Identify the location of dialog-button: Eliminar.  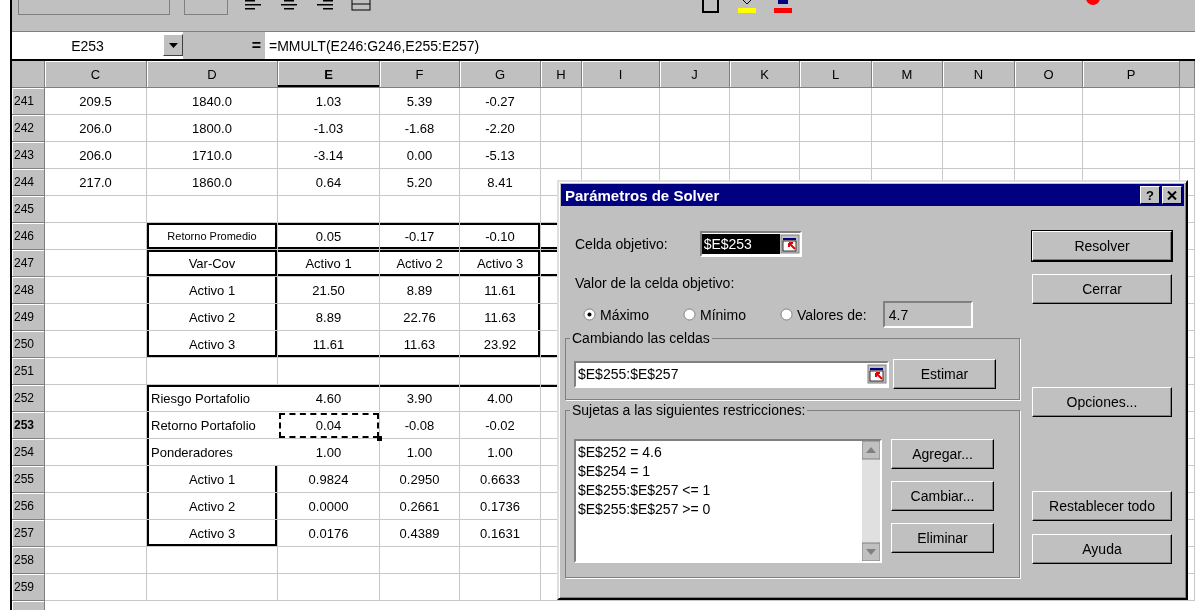
(942, 538).